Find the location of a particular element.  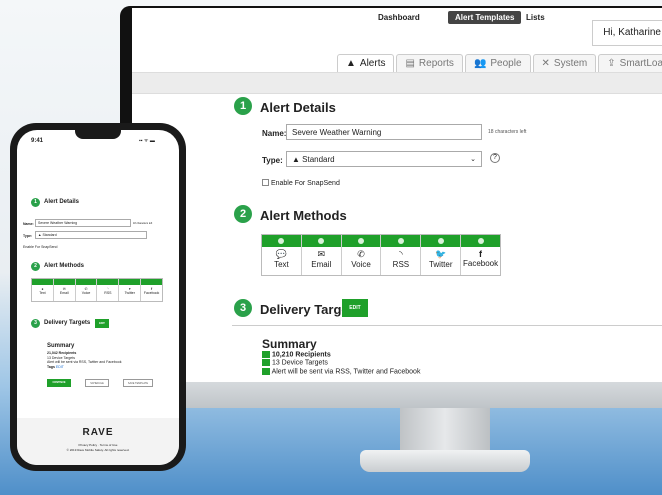

status-icons: ▪▪ ᯤ ▬ is located at coordinates (147, 141).